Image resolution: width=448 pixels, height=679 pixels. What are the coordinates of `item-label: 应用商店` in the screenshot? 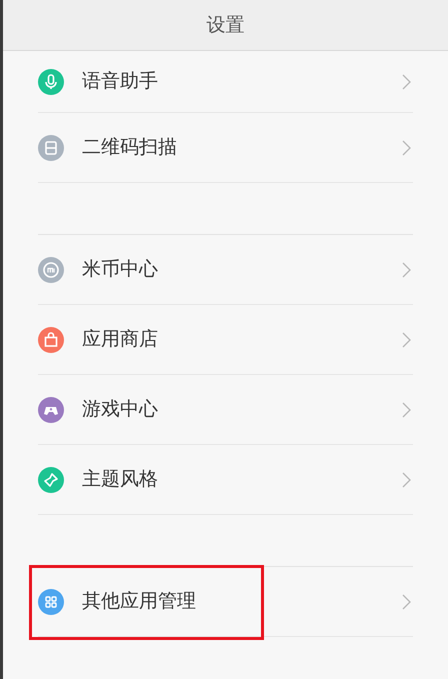 It's located at (120, 339).